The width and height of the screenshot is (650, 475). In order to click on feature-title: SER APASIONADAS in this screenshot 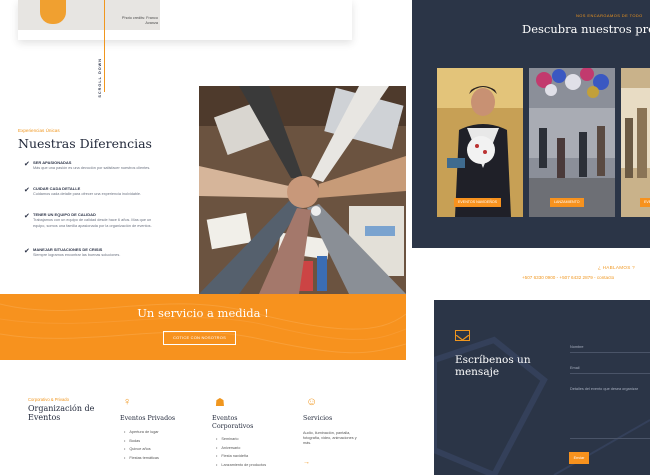, I will do `click(52, 162)`.